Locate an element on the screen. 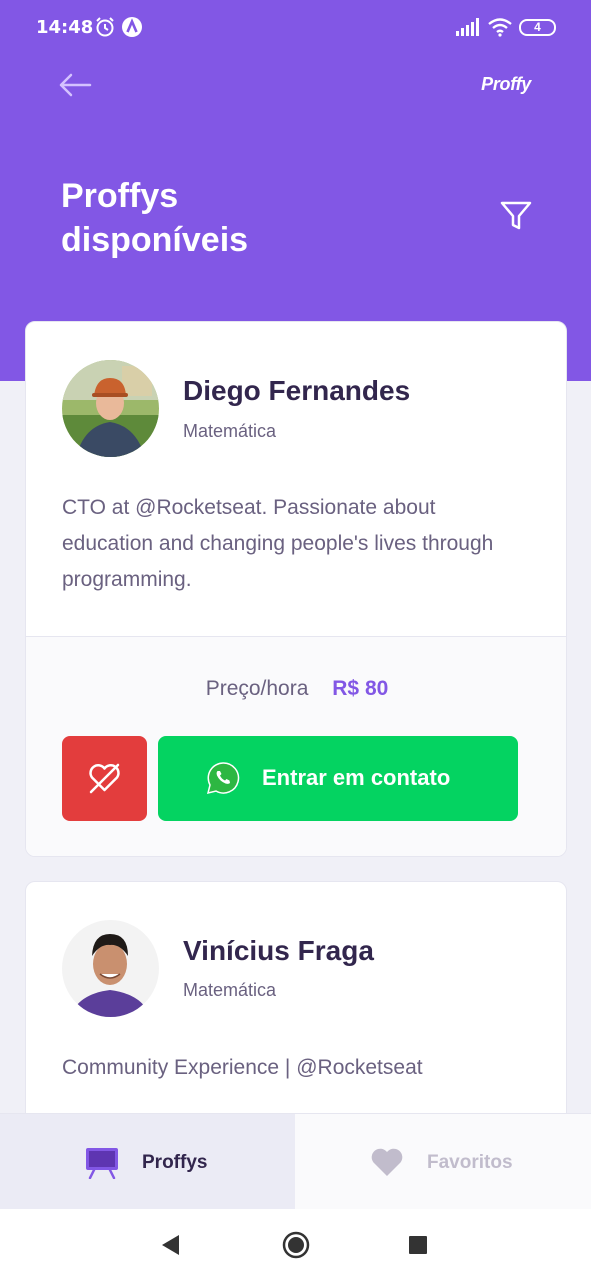 This screenshot has height=1280, width=591. teacher-name: Vinícius Fraga is located at coordinates (278, 950).